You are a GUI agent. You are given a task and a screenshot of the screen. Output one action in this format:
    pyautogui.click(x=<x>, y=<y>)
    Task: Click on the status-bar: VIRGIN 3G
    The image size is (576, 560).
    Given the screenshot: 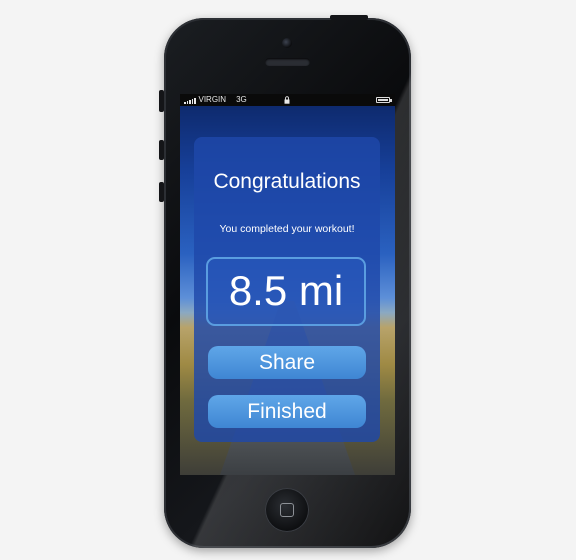 What is the action you would take?
    pyautogui.click(x=287, y=100)
    